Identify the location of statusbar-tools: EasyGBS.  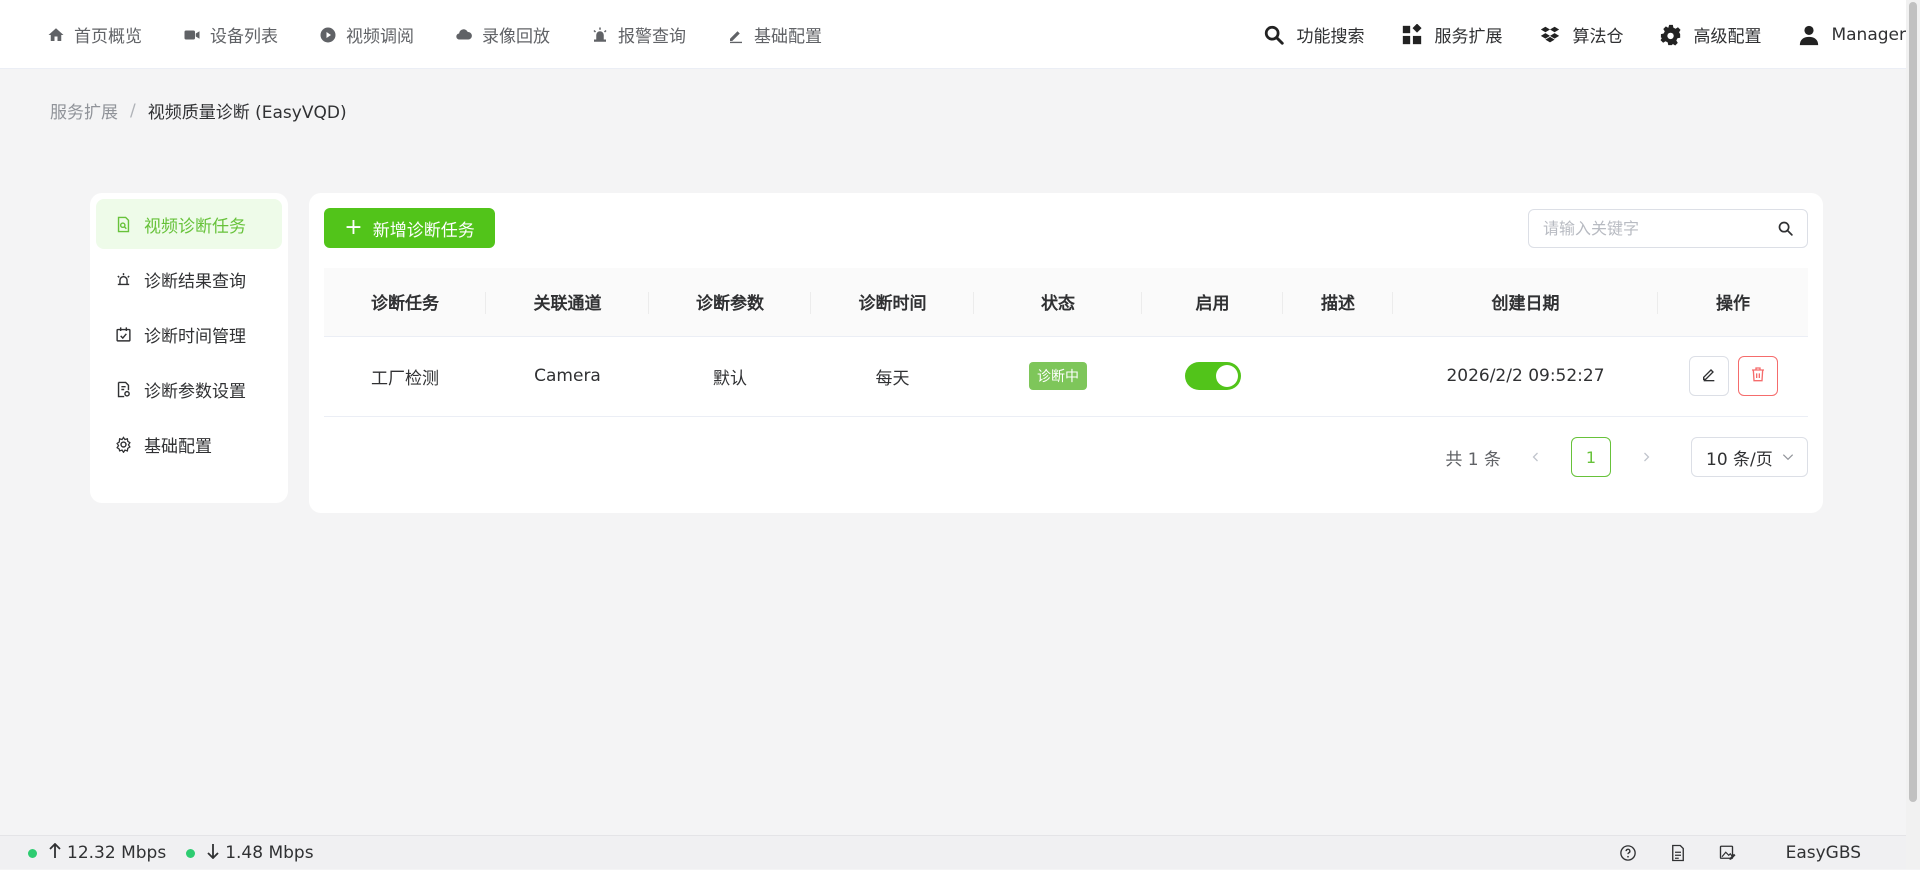
(1739, 853).